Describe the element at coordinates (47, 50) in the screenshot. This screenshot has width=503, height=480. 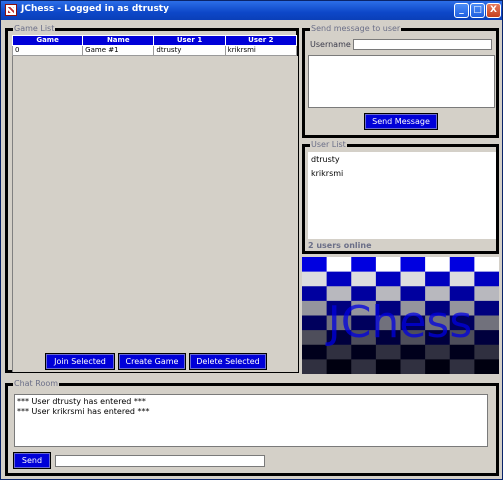
I see `cell-game: 0` at that location.